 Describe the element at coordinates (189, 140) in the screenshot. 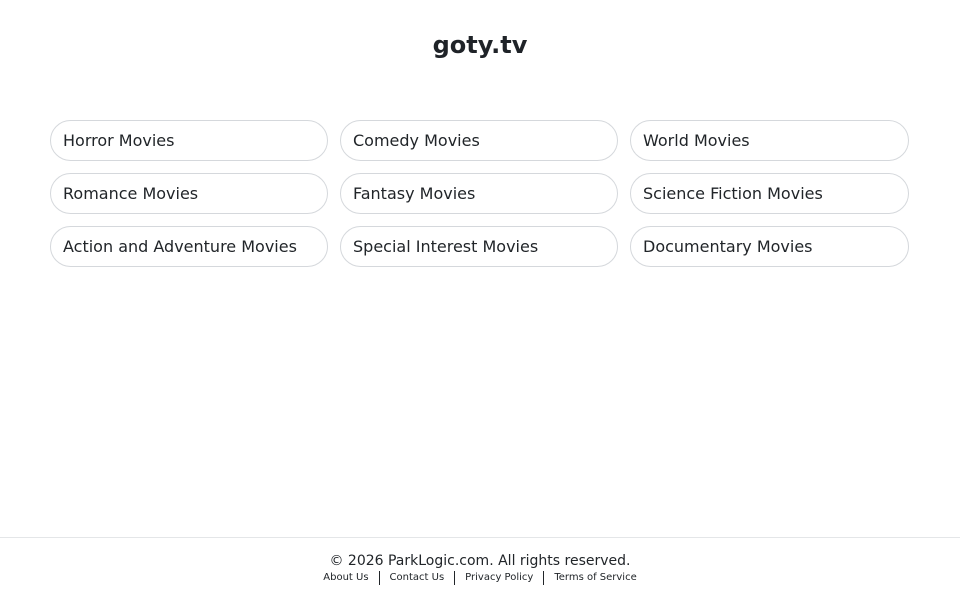

I see `category-link-horror: Horror Movies` at that location.